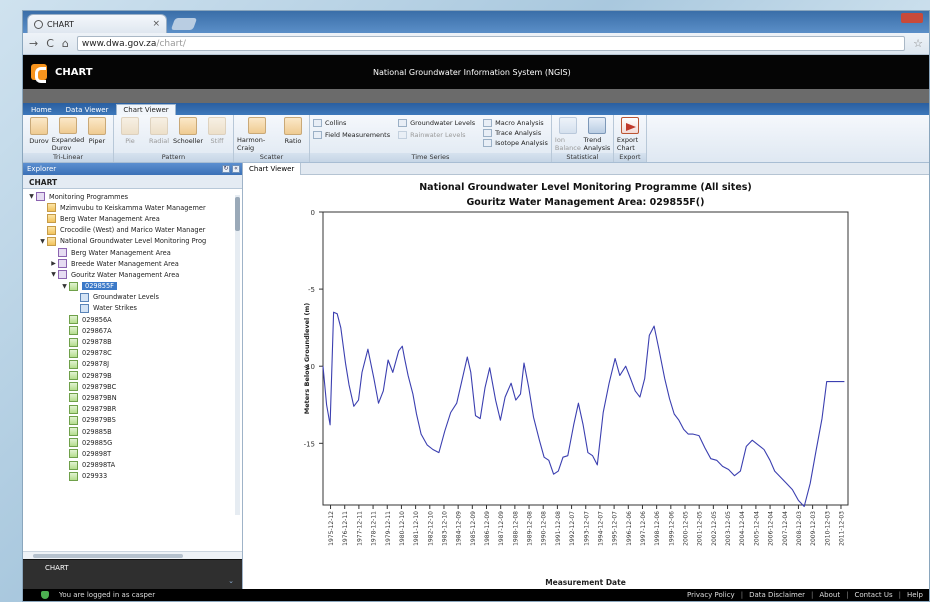  I want to click on tree-node: Water Strikes, so click(132, 308).